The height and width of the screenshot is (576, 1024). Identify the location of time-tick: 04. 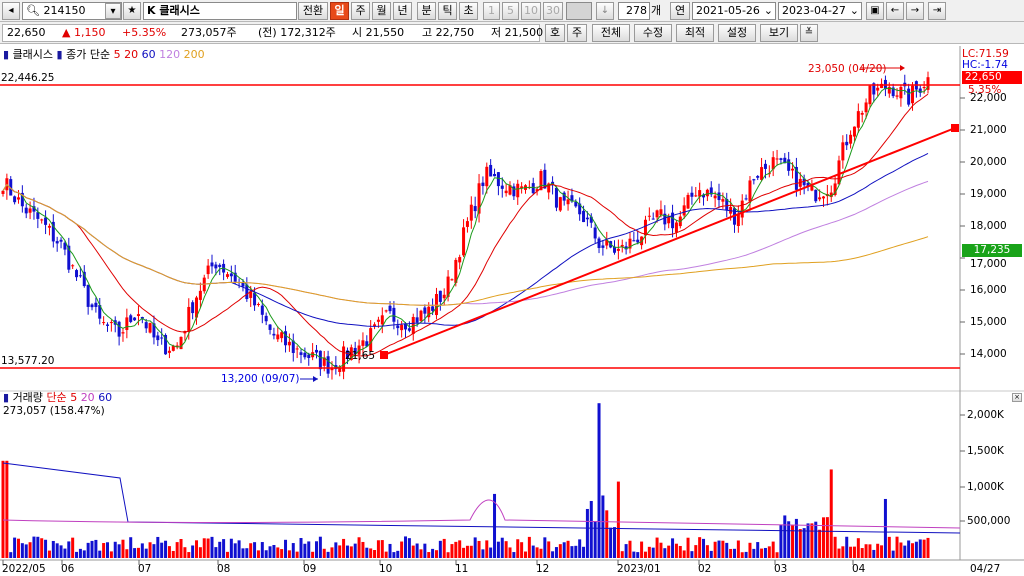
(859, 569).